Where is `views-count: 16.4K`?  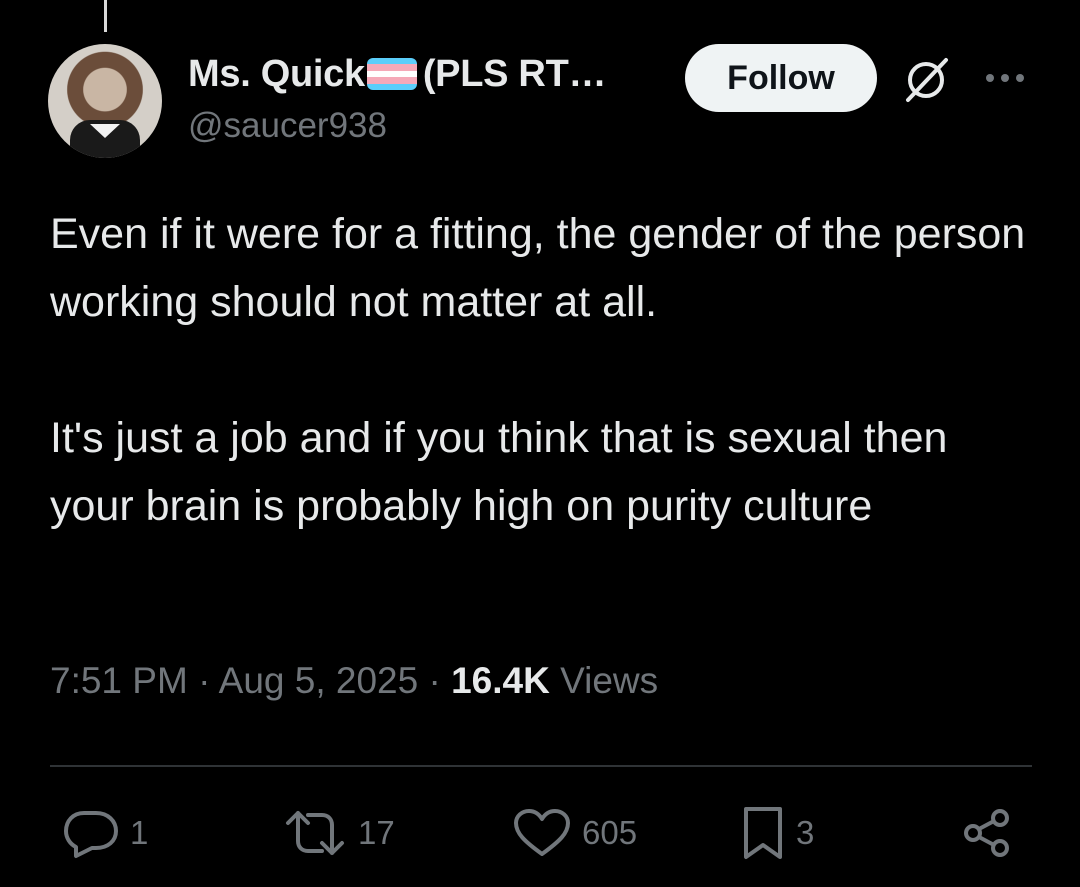
views-count: 16.4K is located at coordinates (500, 680).